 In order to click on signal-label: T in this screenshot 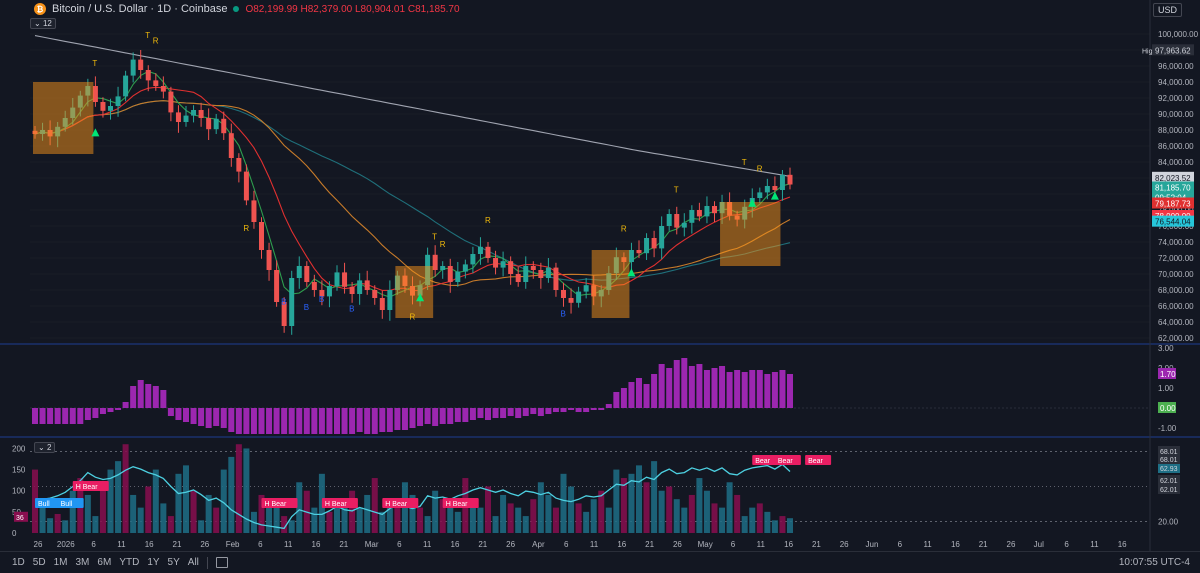, I will do `click(434, 237)`.